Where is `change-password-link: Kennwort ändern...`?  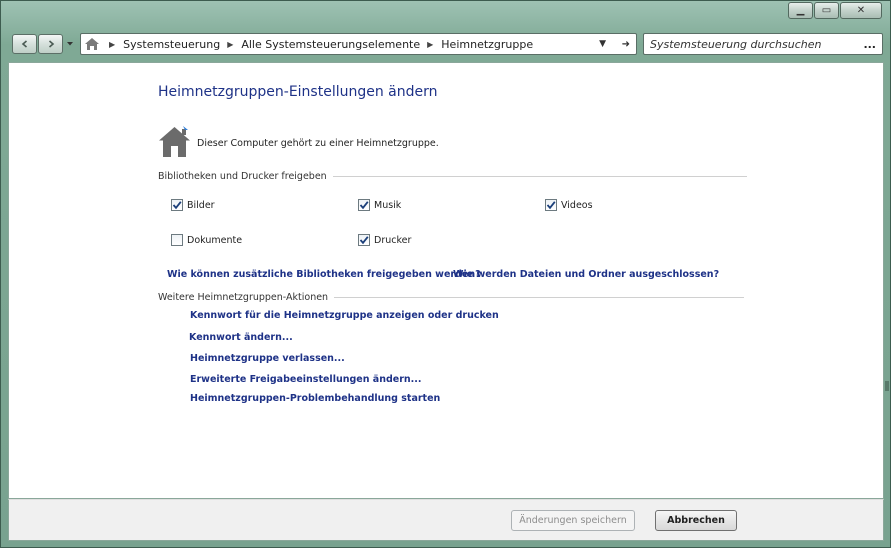
change-password-link: Kennwort ändern... is located at coordinates (241, 337).